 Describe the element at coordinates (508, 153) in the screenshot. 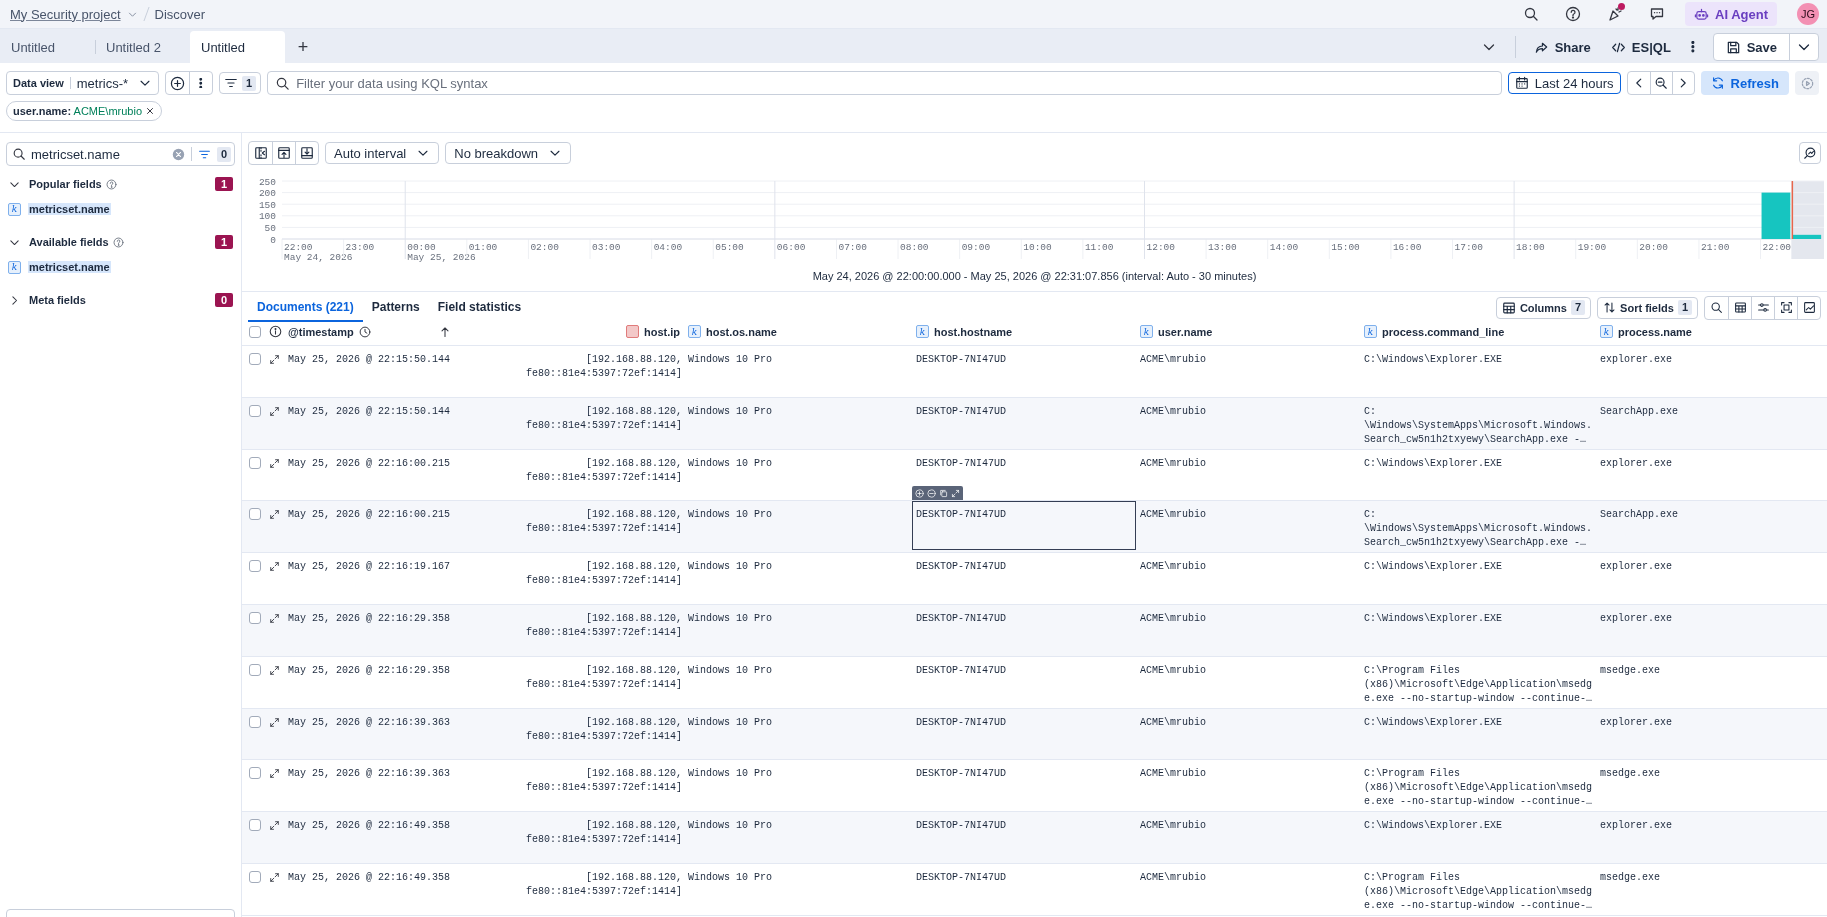

I see `breakdown-dropdown: No breakdown` at that location.